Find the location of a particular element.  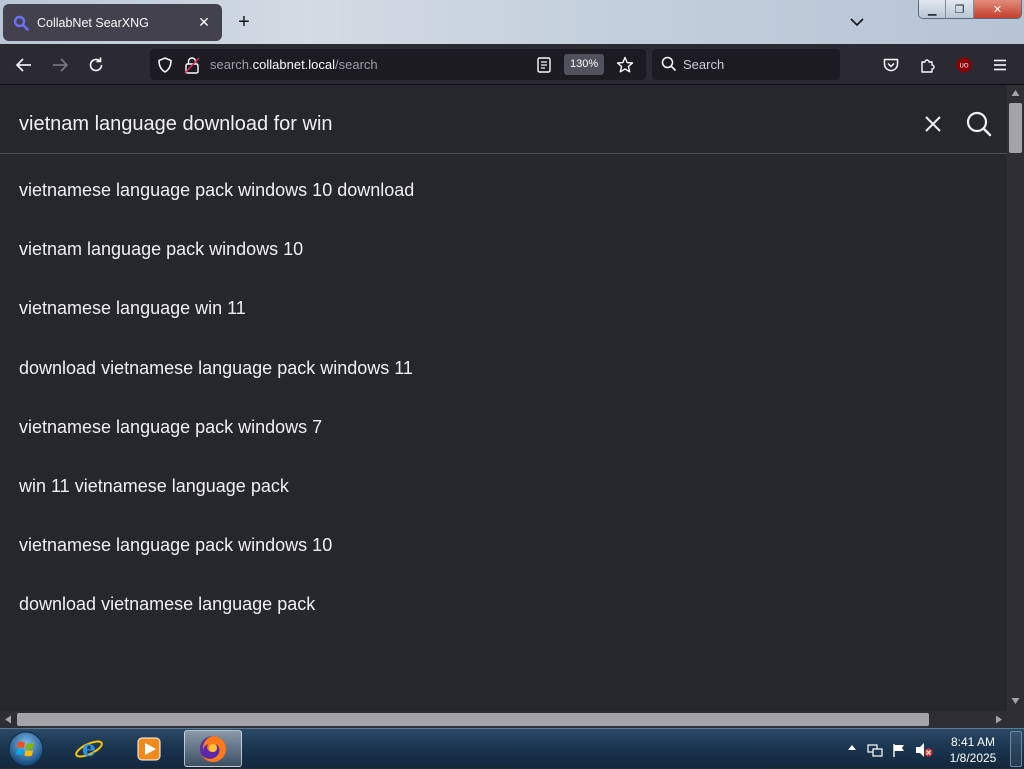

firefox-icon is located at coordinates (213, 748).